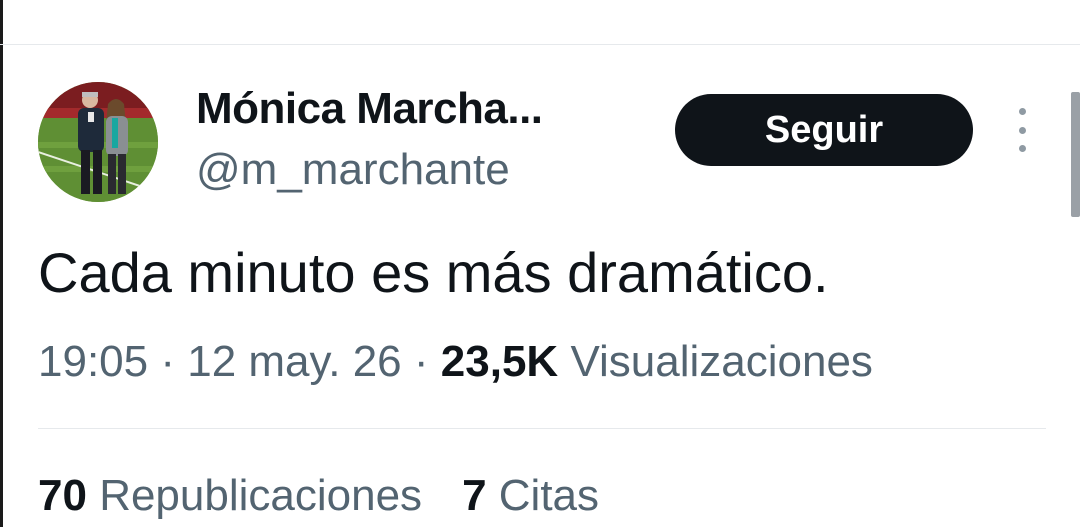 The height and width of the screenshot is (527, 1080). What do you see at coordinates (261, 495) in the screenshot?
I see `reposts-label: Republicaciones` at bounding box center [261, 495].